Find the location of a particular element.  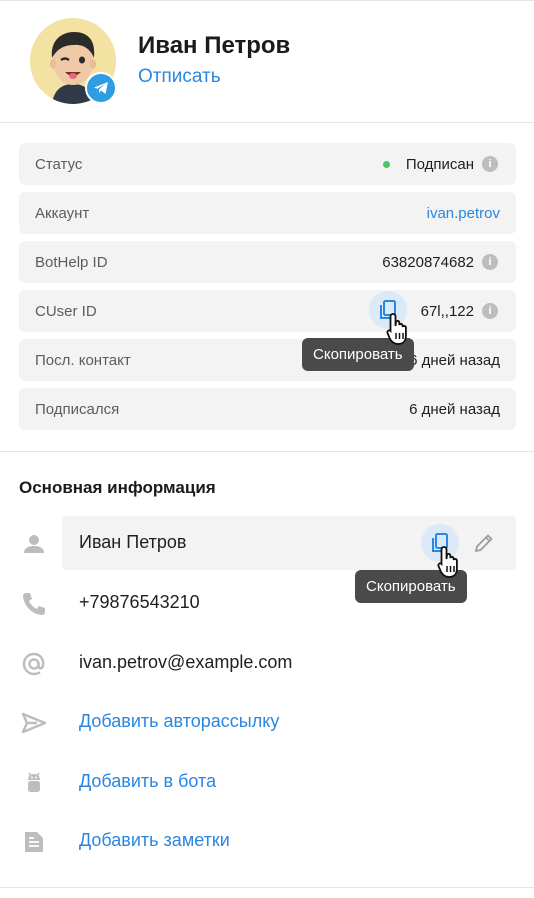

detail-row-last-contact: Посл. контакт 6 дней назад is located at coordinates (267, 360).